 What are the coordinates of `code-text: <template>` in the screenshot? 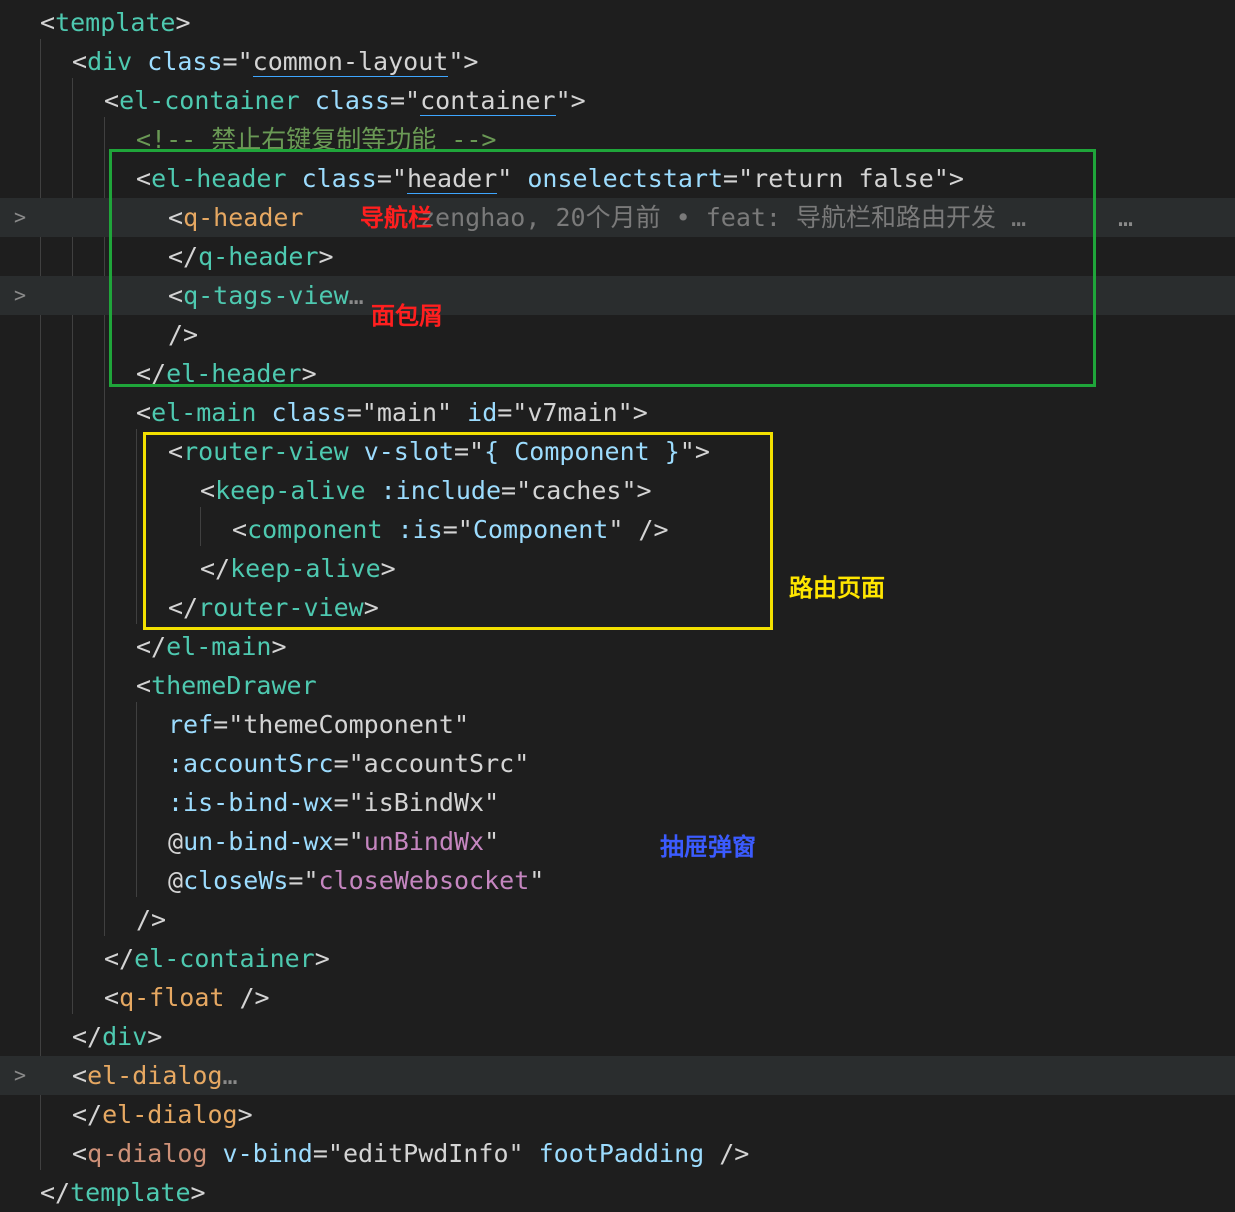 It's located at (115, 22).